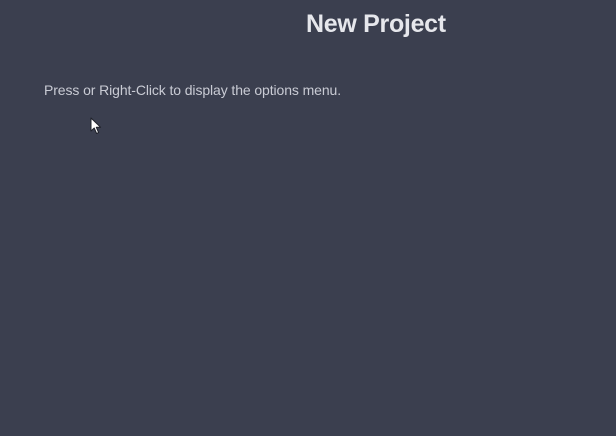  What do you see at coordinates (376, 24) in the screenshot?
I see `project-title: New Project` at bounding box center [376, 24].